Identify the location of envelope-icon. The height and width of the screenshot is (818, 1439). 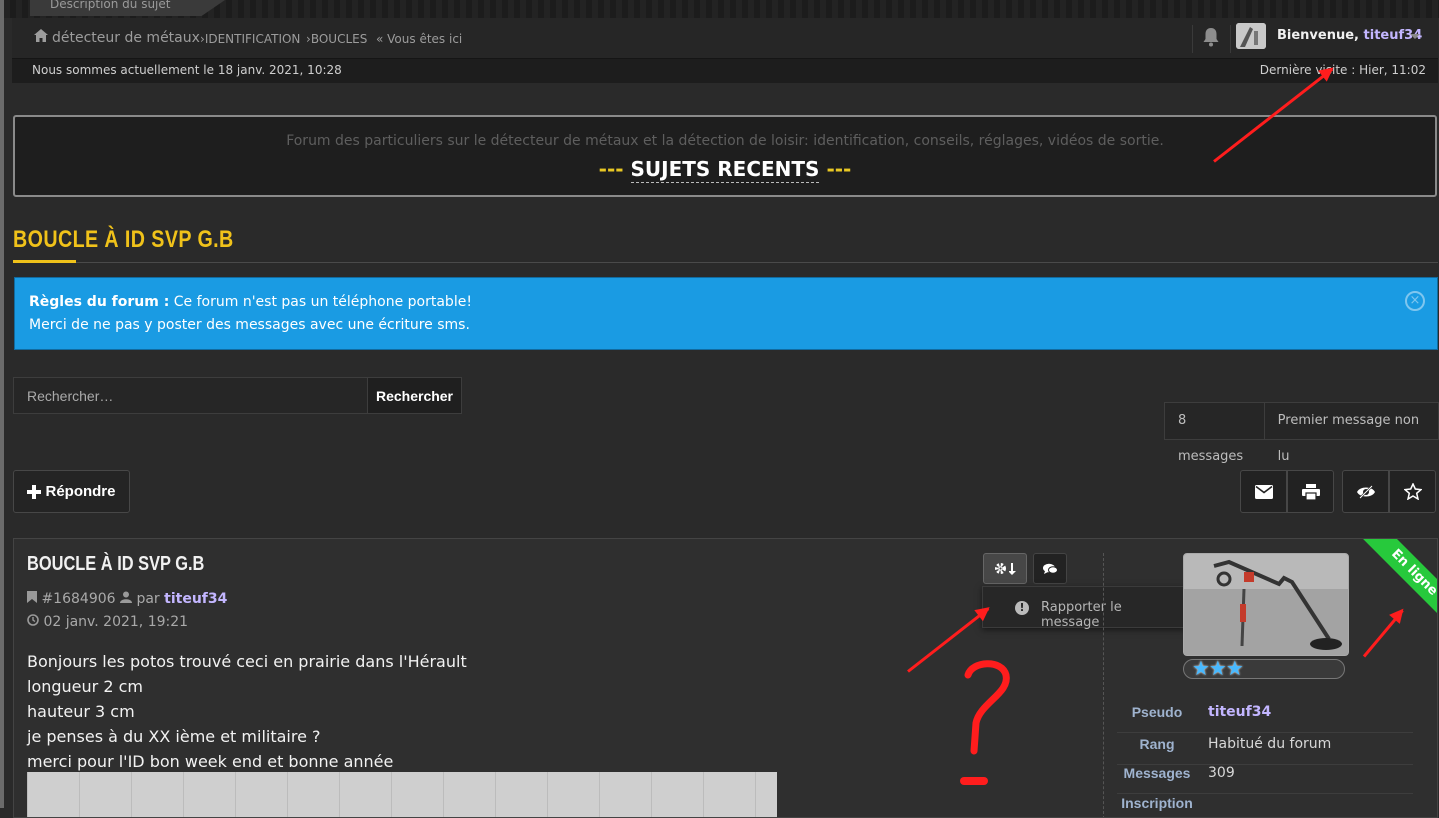
(1263, 491).